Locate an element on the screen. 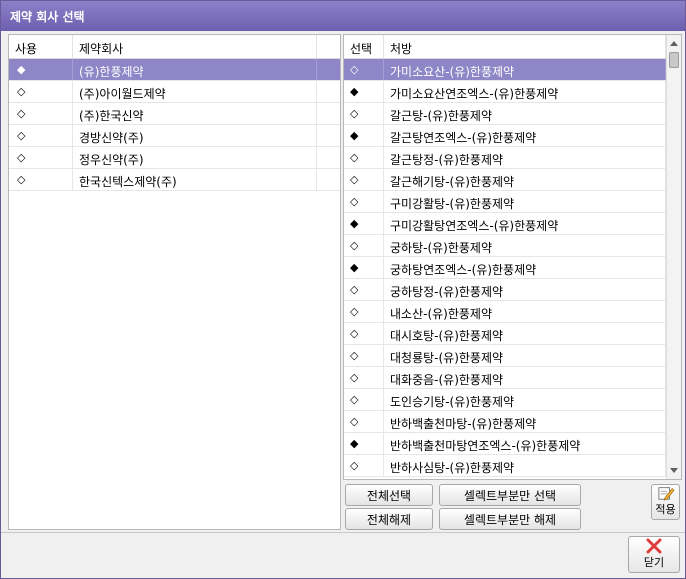 Image resolution: width=686 pixels, height=579 pixels. company-row: ◆ (유)한풍제약 is located at coordinates (174, 70).